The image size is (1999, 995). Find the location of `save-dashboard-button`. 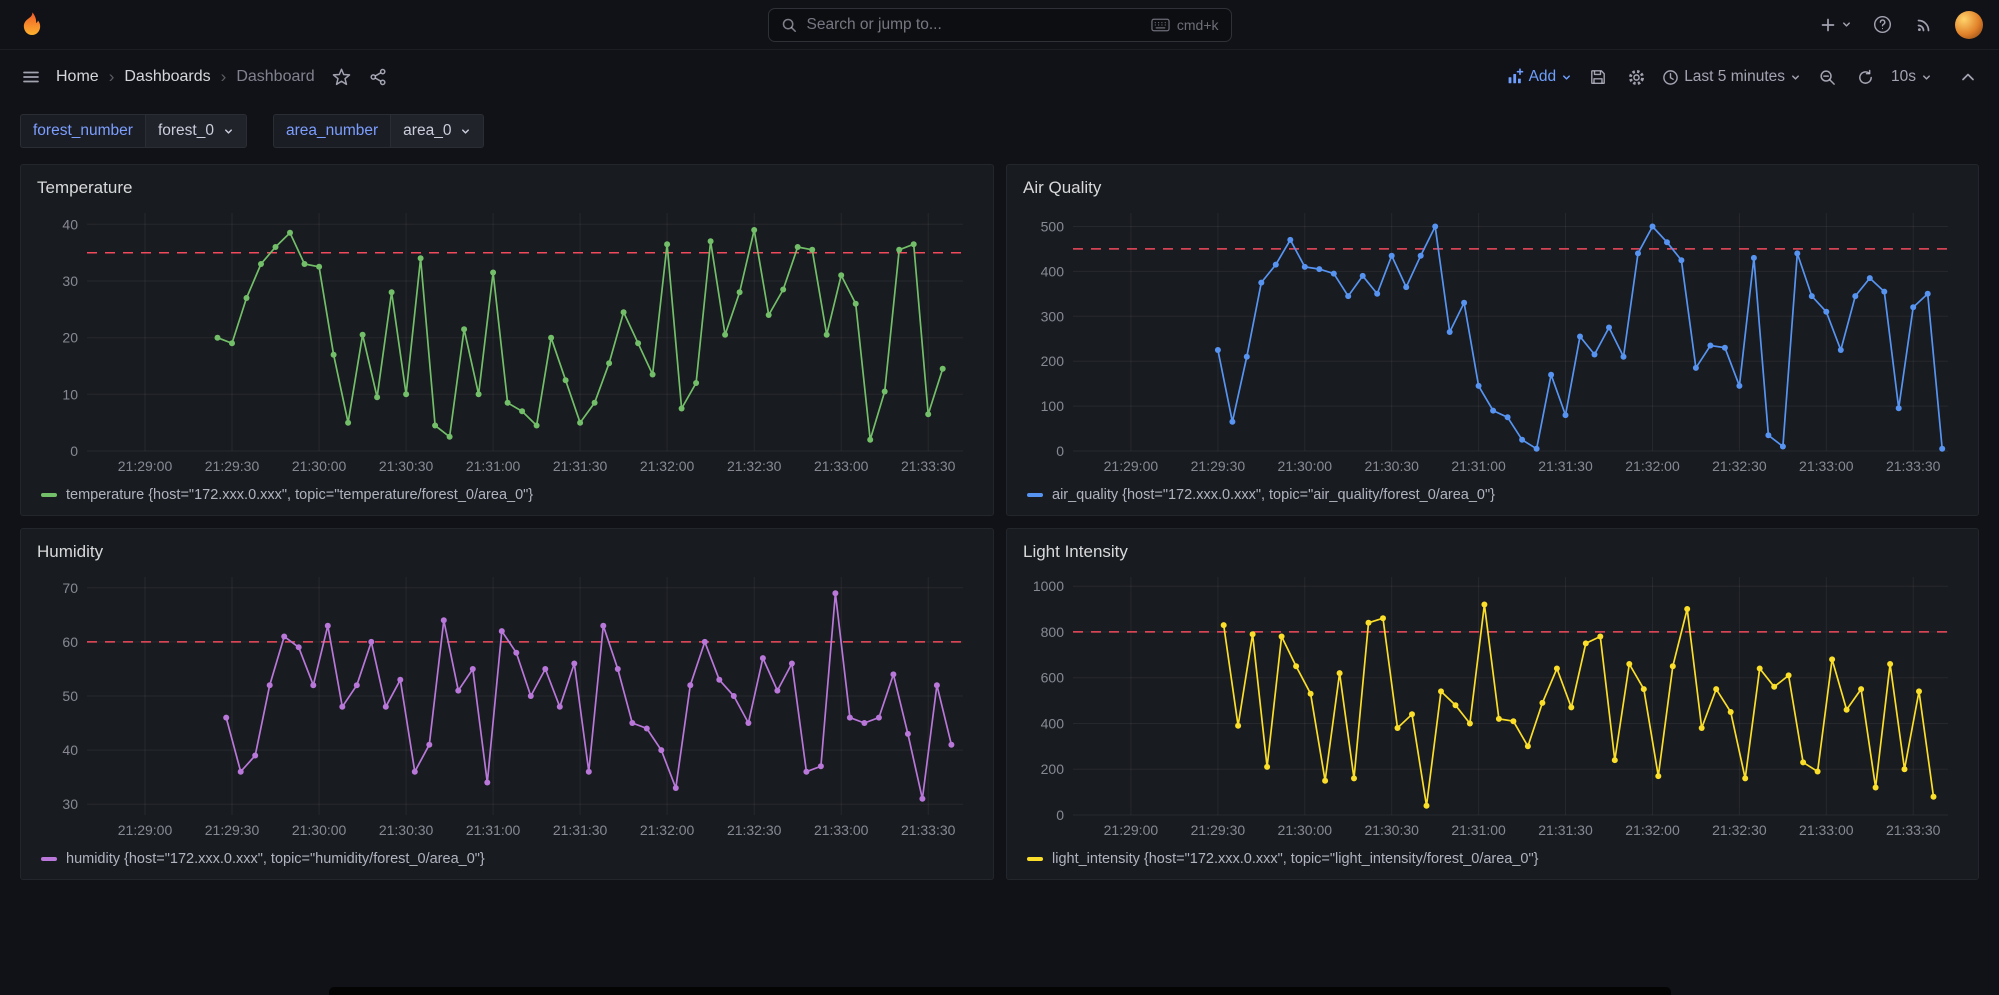

save-dashboard-button is located at coordinates (1598, 77).